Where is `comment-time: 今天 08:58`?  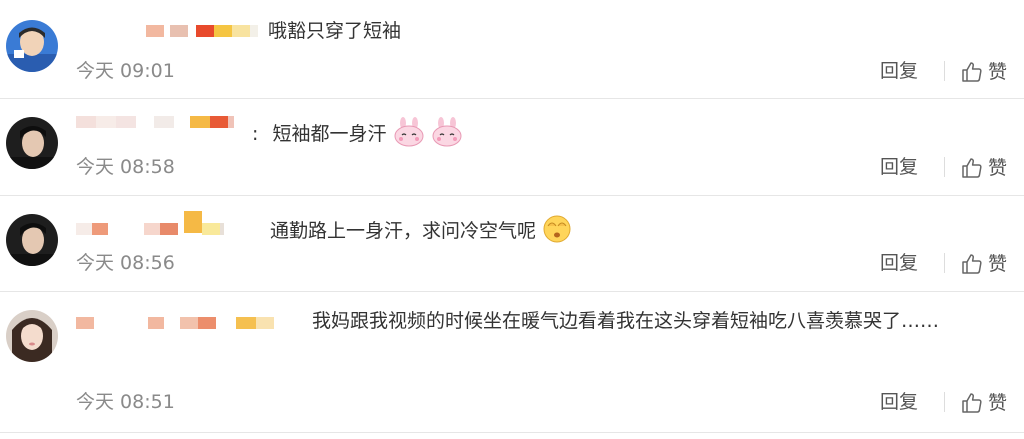
comment-time: 今天 08:58 is located at coordinates (125, 167).